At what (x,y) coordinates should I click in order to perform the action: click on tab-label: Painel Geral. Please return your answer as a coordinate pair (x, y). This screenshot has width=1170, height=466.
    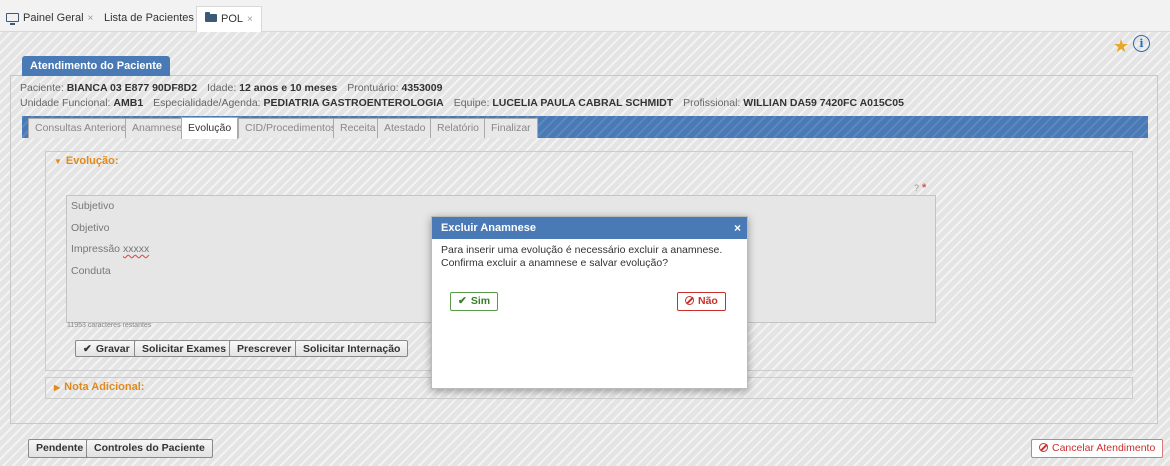
    Looking at the image, I should click on (53, 18).